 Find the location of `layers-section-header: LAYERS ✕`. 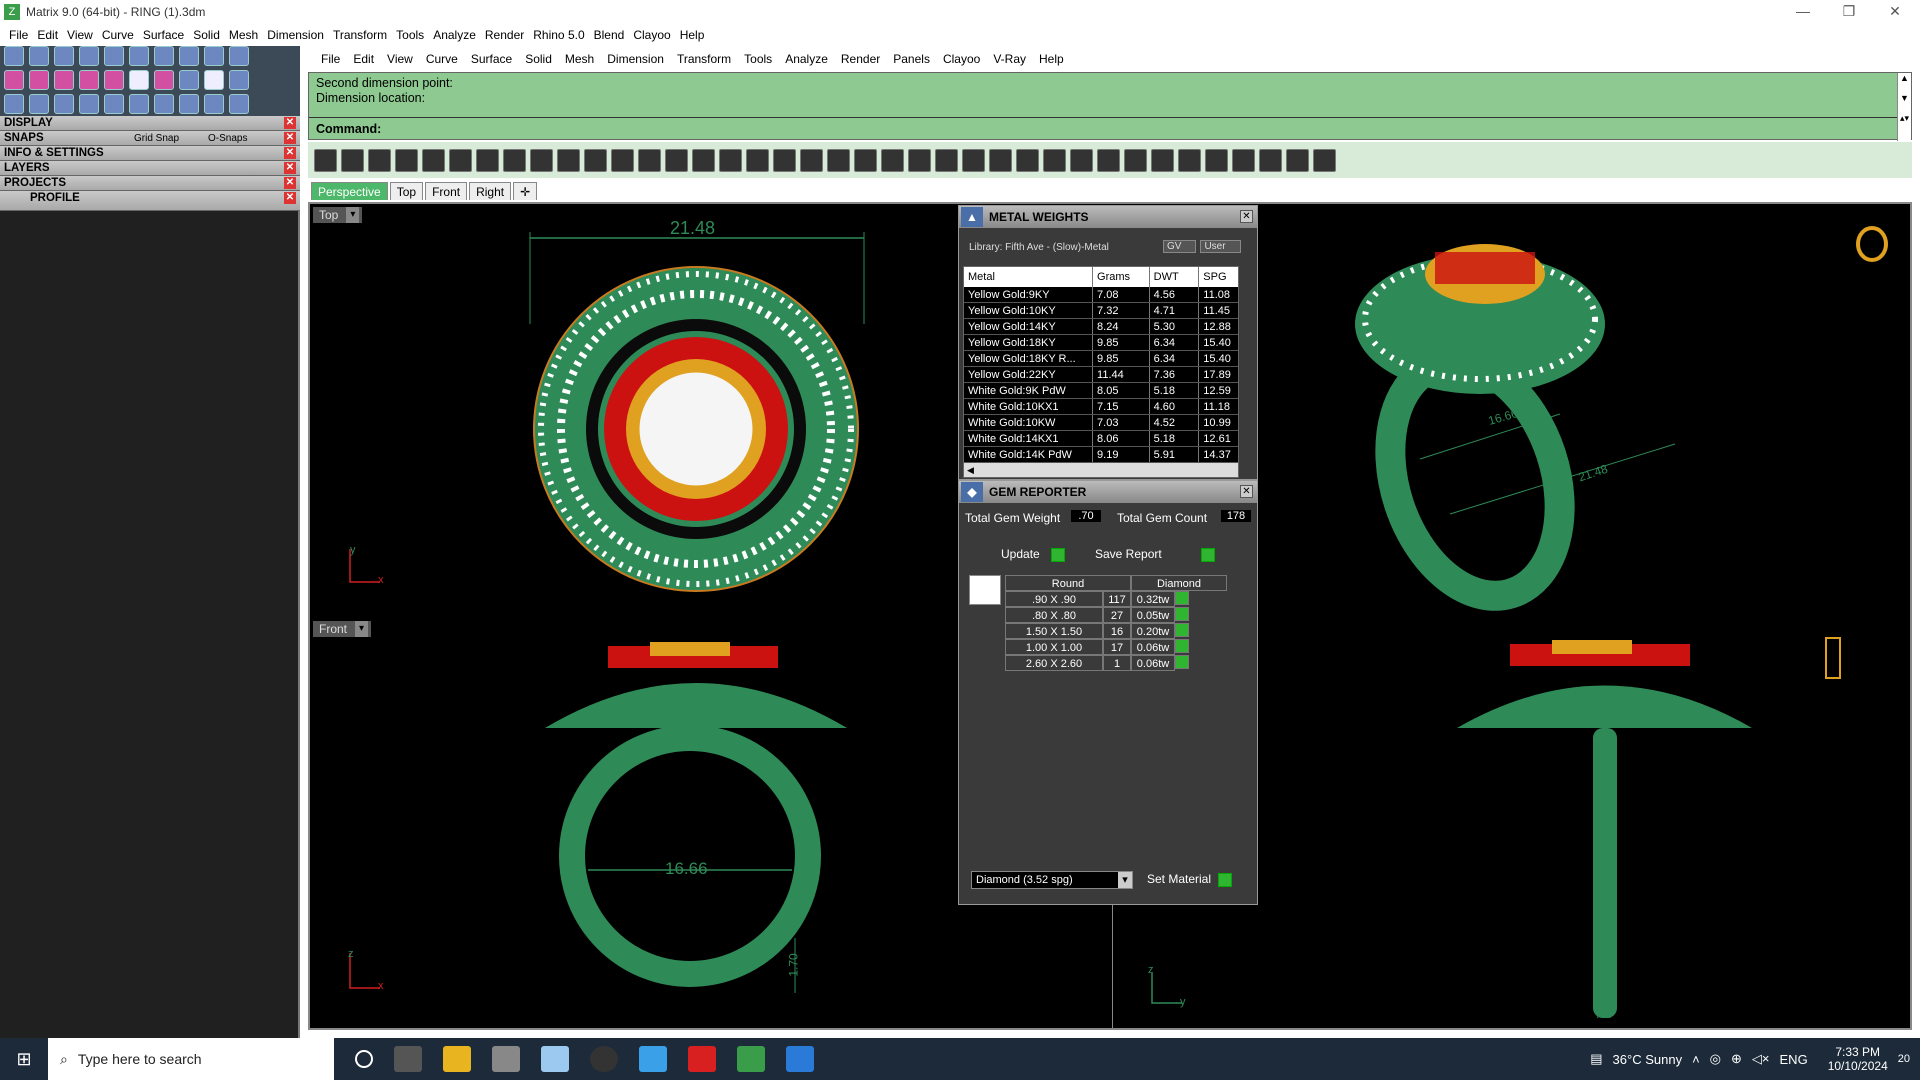

layers-section-header: LAYERS ✕ is located at coordinates (150, 168).